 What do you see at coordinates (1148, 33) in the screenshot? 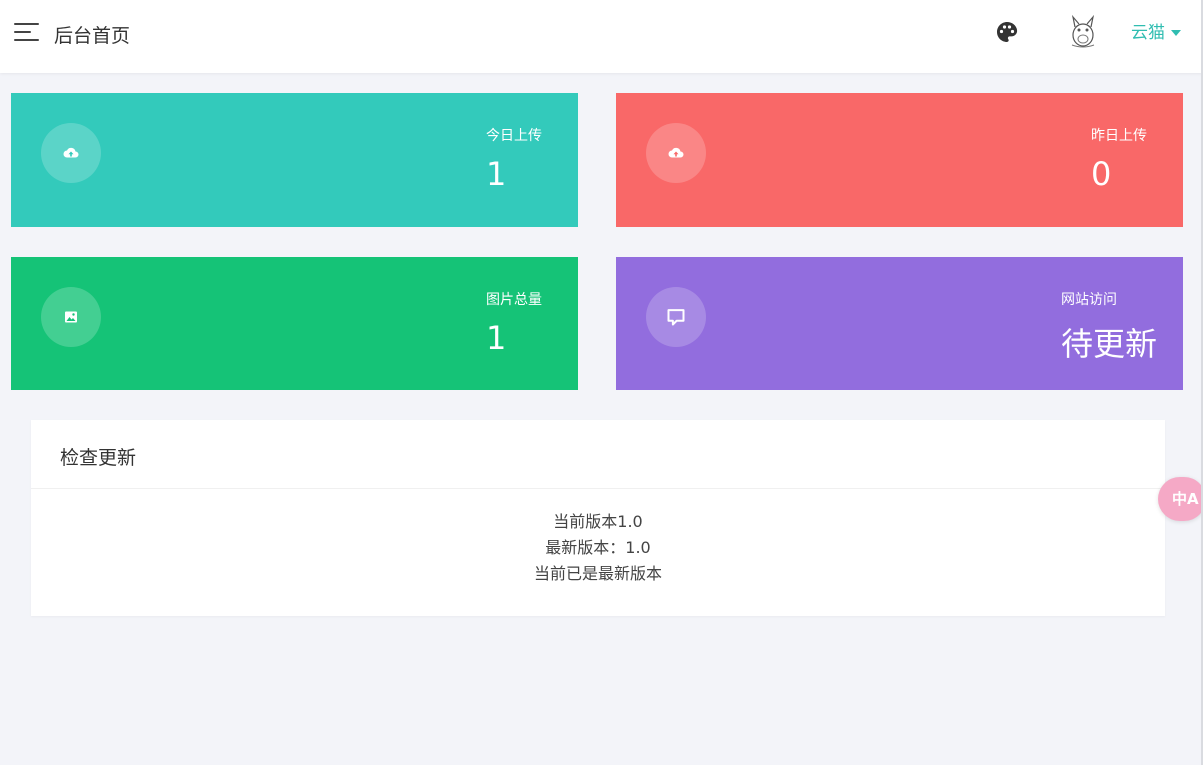
I see `user-name: 云猫` at bounding box center [1148, 33].